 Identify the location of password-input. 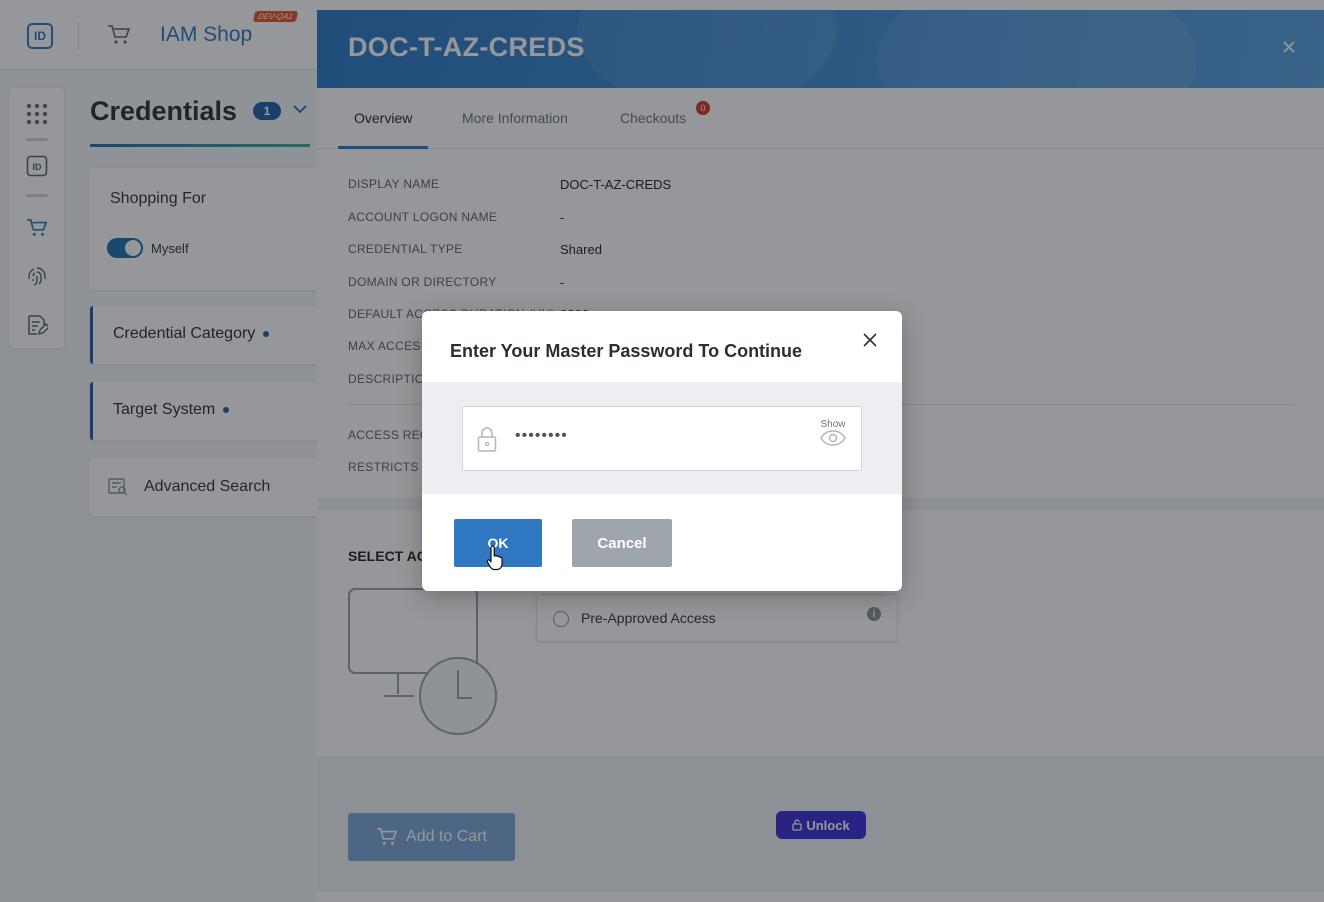
(660, 436).